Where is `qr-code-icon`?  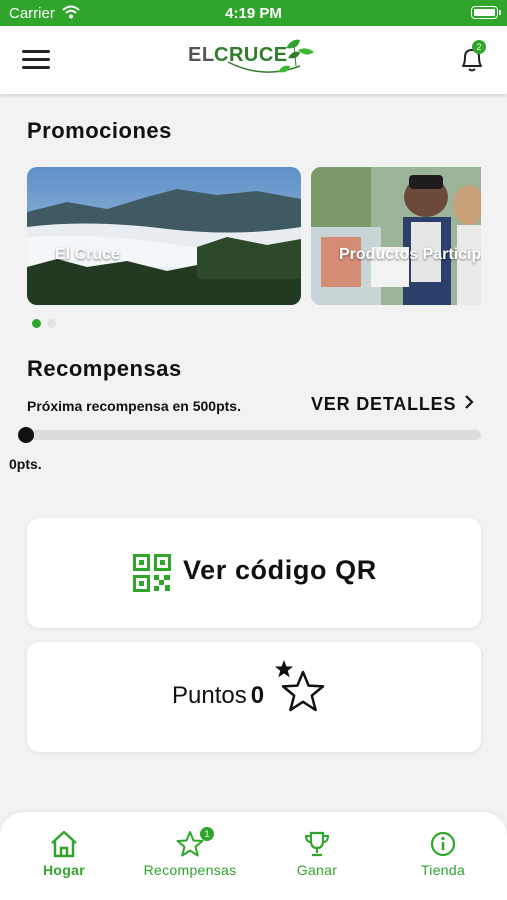
qr-code-icon is located at coordinates (152, 573).